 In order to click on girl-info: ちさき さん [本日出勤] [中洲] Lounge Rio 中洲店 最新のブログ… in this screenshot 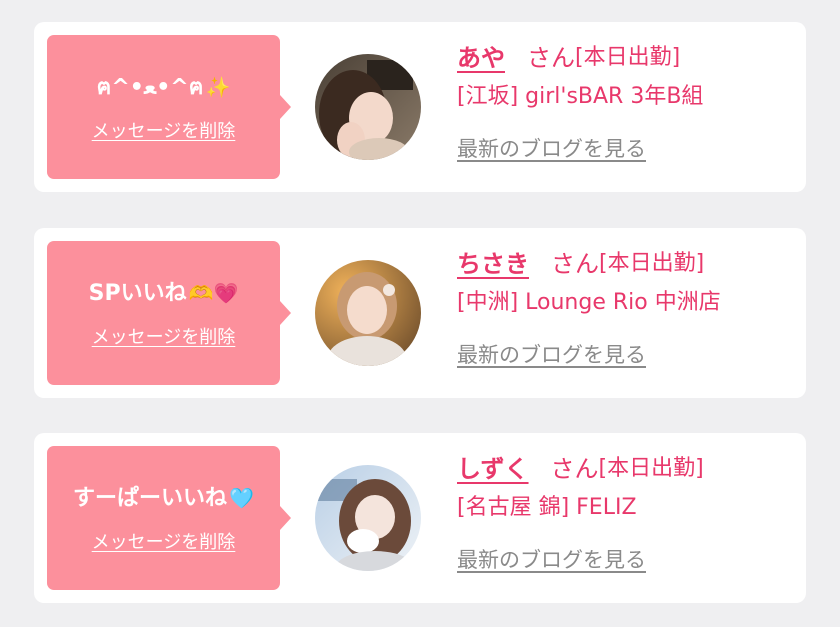, I will do `click(629, 304)`.